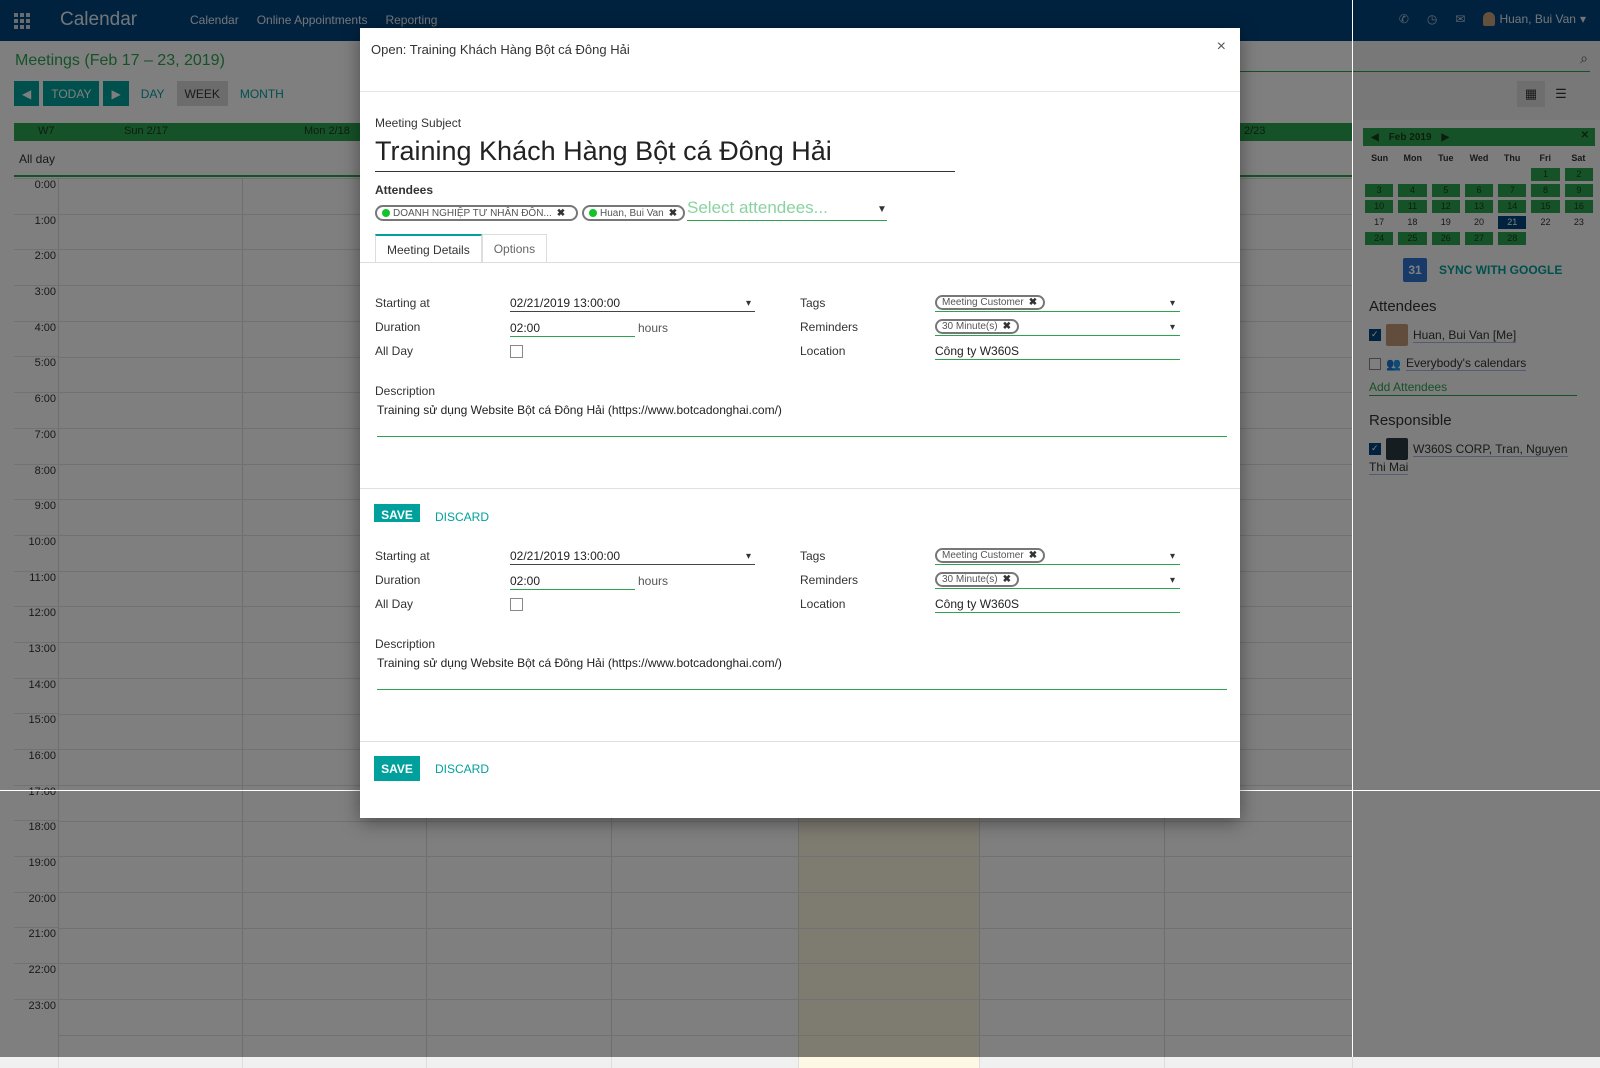  I want to click on tab-options: Options, so click(514, 248).